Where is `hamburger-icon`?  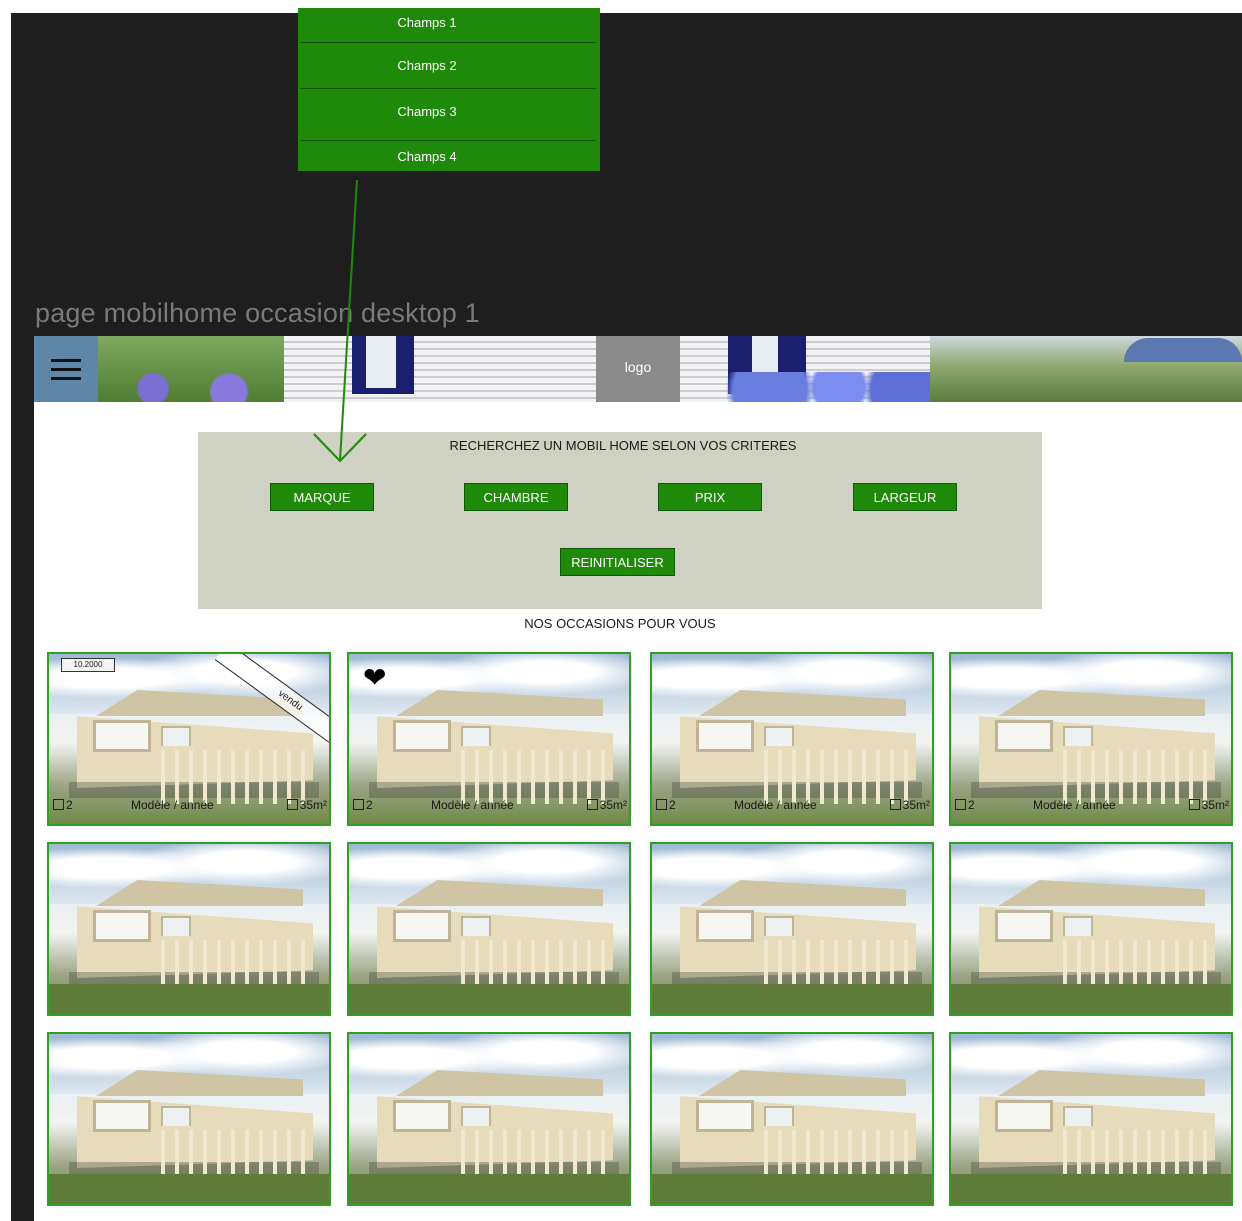
hamburger-icon is located at coordinates (66, 369).